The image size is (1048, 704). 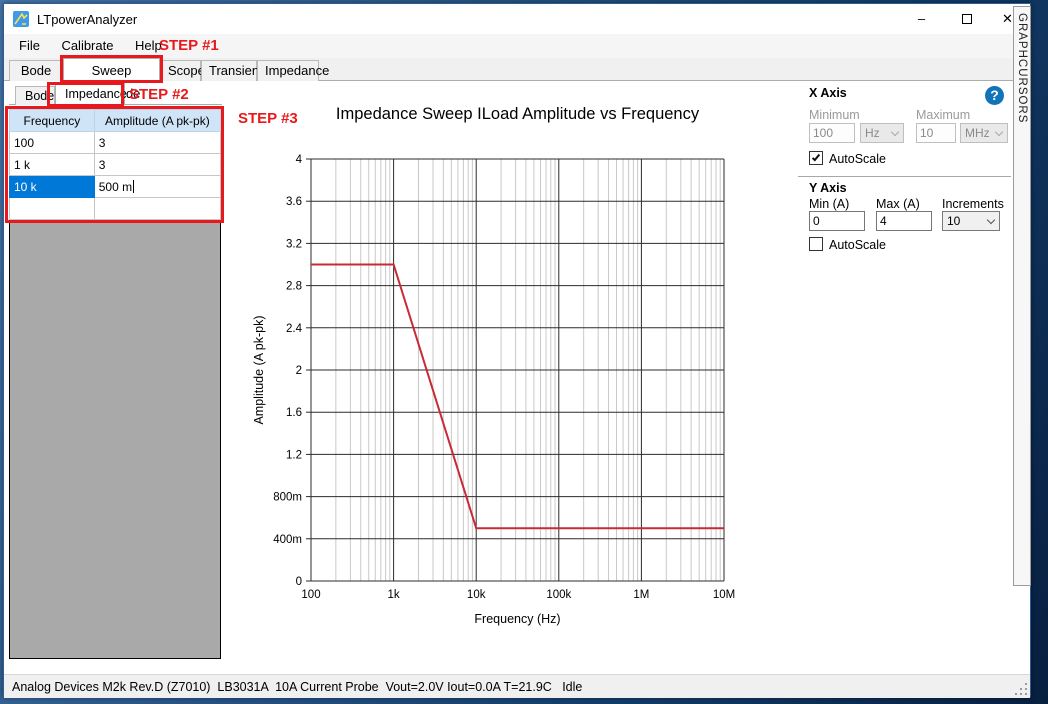 I want to click on menu-calibrate: Calibrate, so click(x=87, y=46).